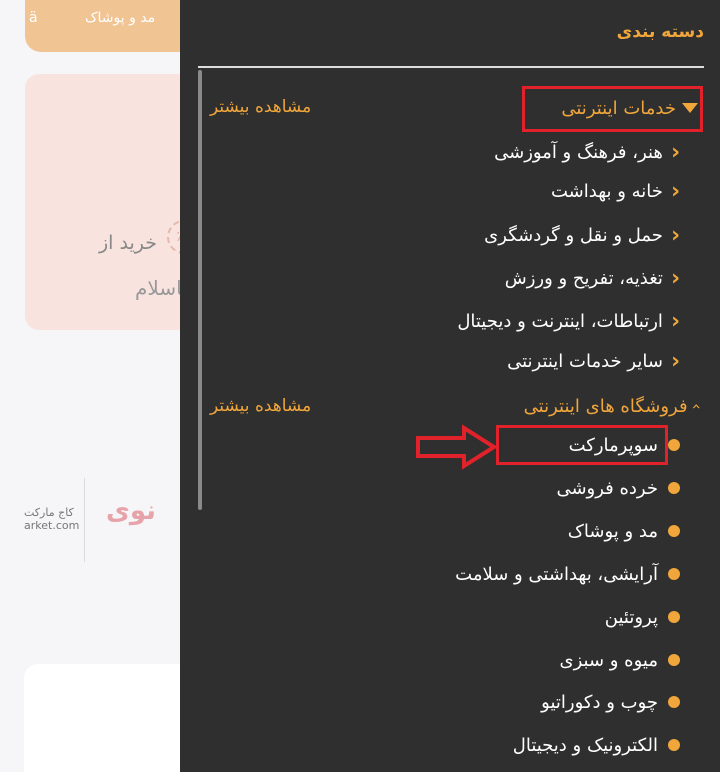 The image size is (720, 772). What do you see at coordinates (556, 574) in the screenshot?
I see `store-label: آرایشی، بهداشتی و سلامت` at bounding box center [556, 574].